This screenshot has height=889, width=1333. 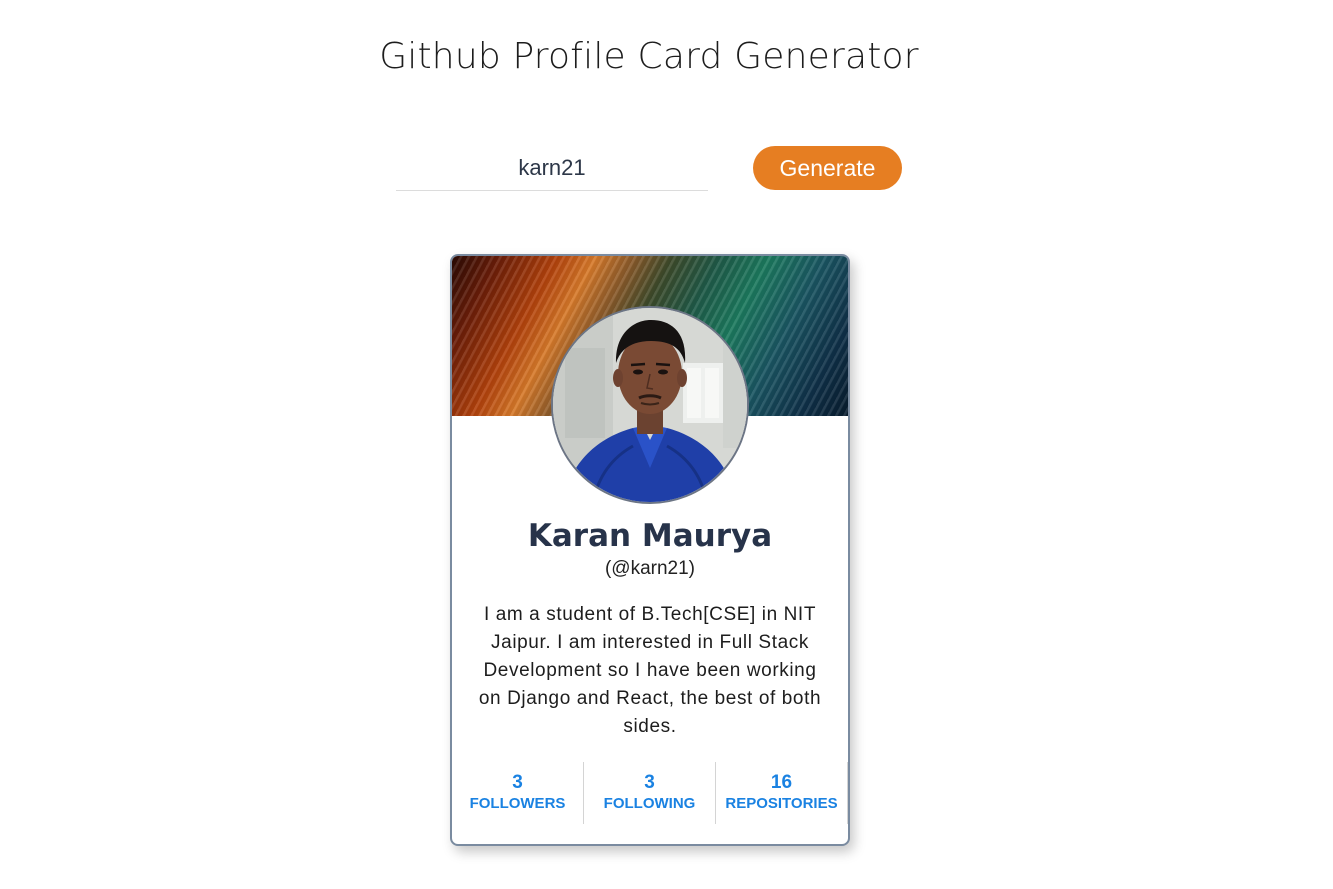 I want to click on username-input, so click(x=552, y=168).